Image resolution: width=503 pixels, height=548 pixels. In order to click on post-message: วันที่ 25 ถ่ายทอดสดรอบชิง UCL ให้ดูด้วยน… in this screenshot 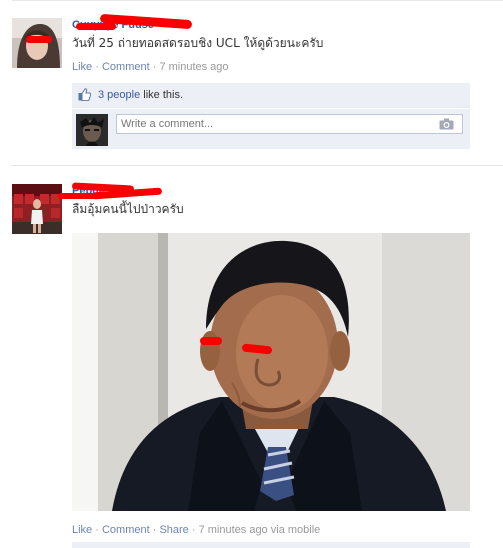, I will do `click(198, 43)`.